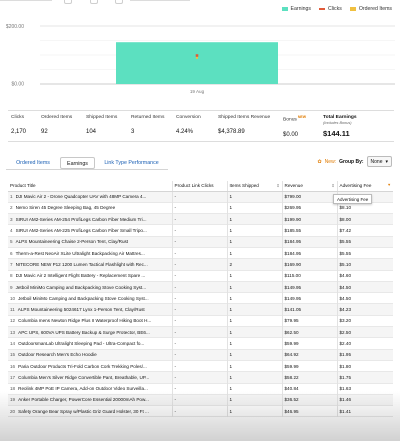 The height and width of the screenshot is (441, 400). I want to click on legend-earnings-label: Earnings, so click(300, 9).